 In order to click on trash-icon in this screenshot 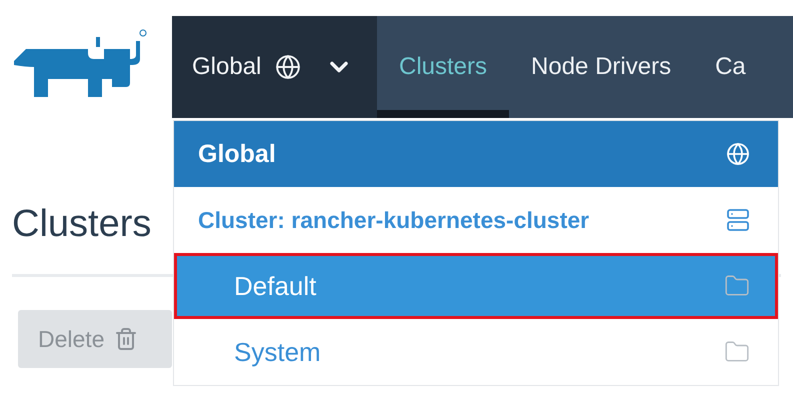, I will do `click(126, 339)`.